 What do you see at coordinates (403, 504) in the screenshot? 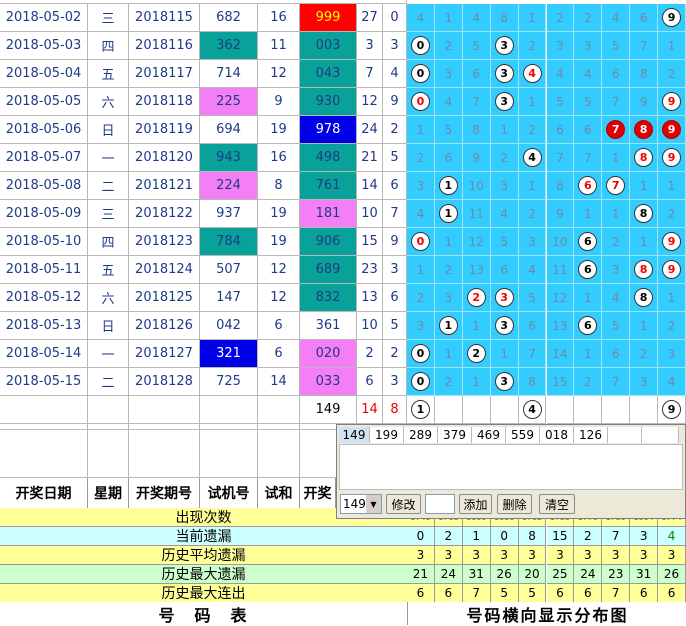
I see `modify-button: 修改` at bounding box center [403, 504].